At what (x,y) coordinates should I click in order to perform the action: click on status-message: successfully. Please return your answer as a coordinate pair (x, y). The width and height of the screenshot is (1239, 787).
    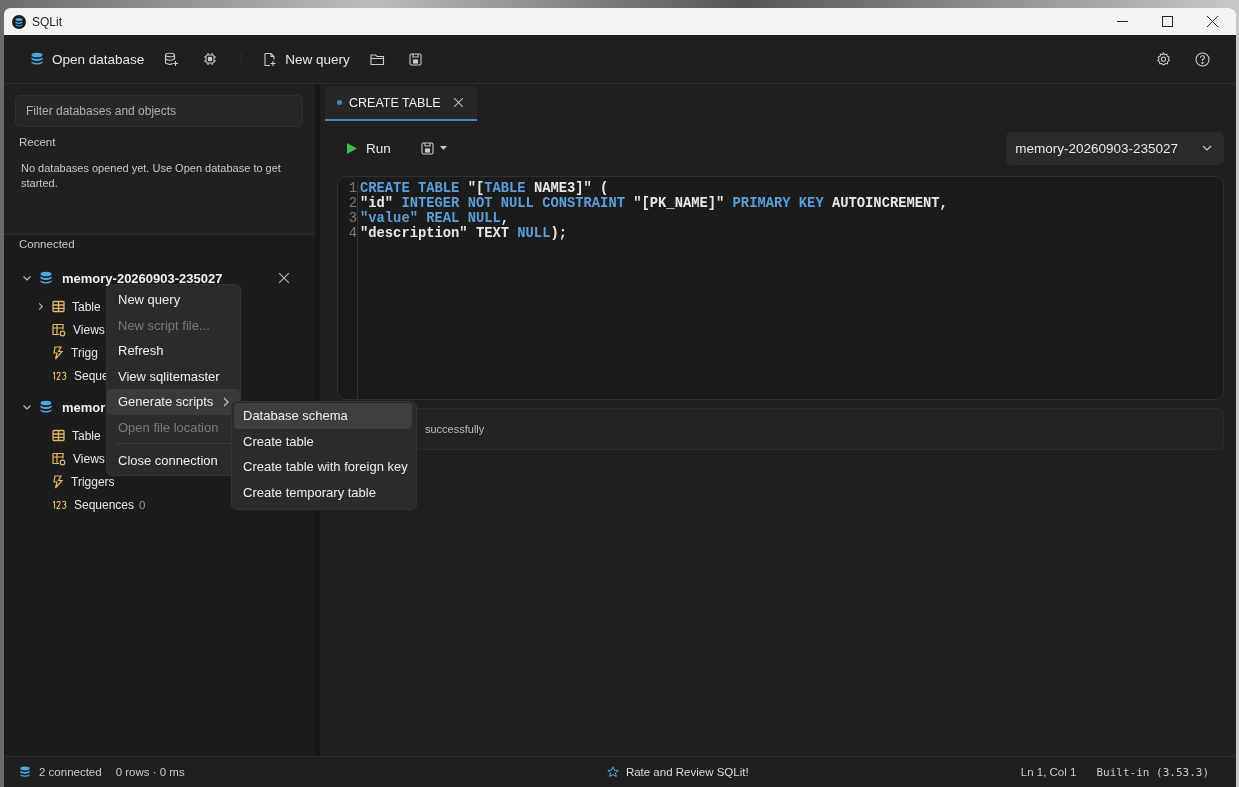
    Looking at the image, I should click on (455, 429).